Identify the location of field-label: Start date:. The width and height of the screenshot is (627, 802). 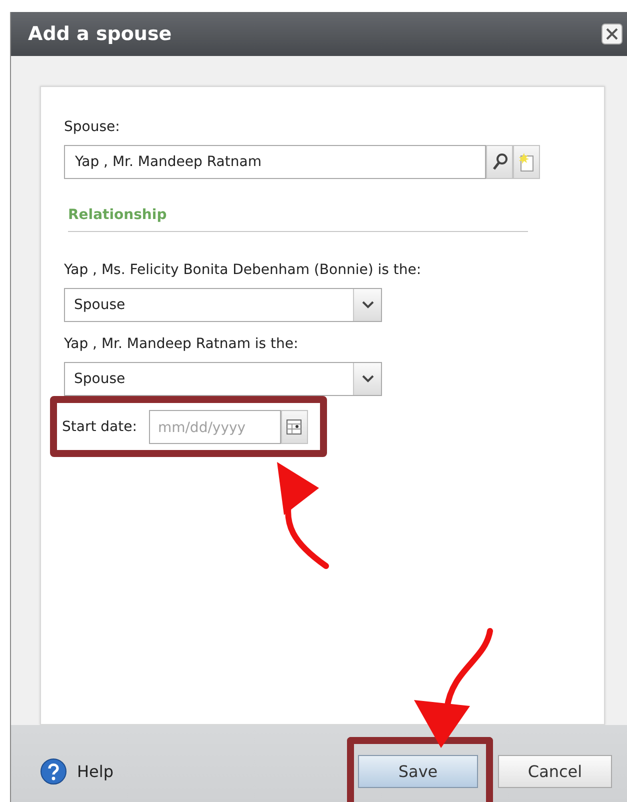
(99, 427).